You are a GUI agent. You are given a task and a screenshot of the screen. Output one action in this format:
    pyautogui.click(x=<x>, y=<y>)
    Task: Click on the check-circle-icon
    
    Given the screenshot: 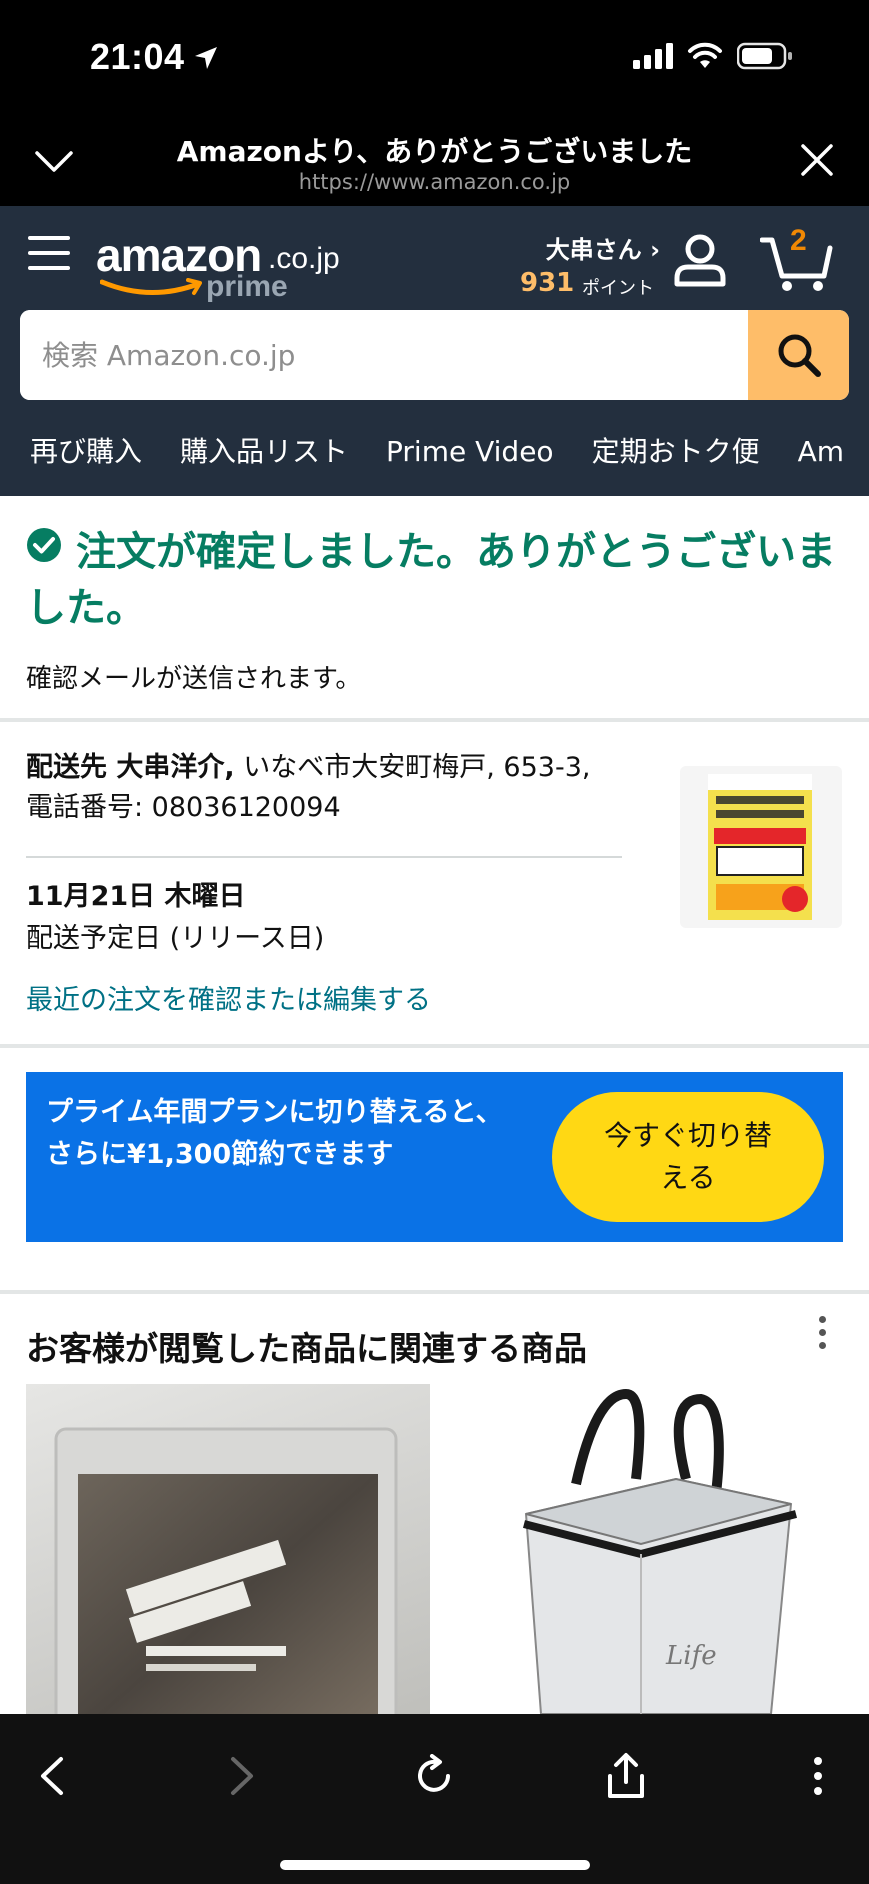 What is the action you would take?
    pyautogui.click(x=44, y=550)
    